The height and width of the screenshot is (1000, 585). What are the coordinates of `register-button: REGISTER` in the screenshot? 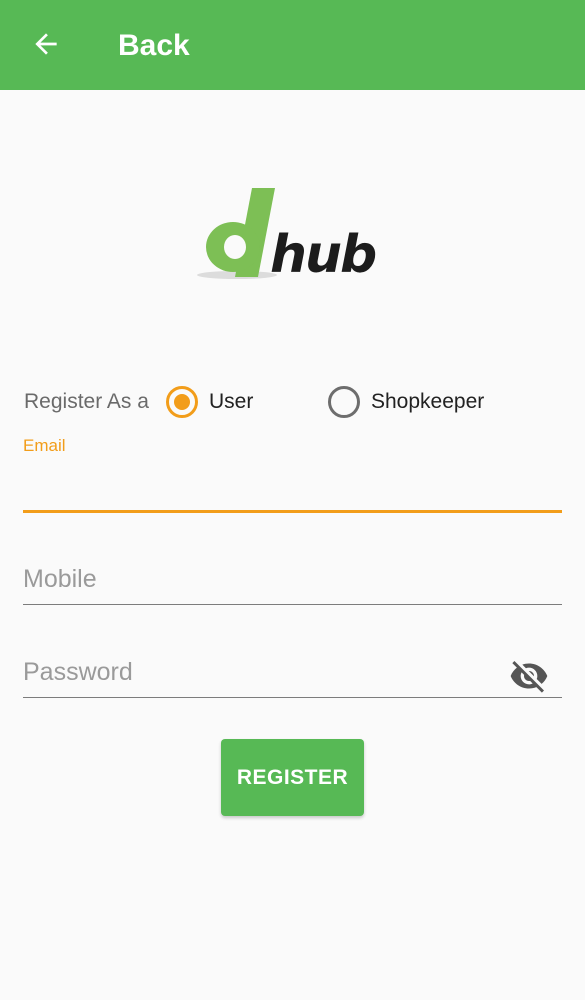 It's located at (292, 777).